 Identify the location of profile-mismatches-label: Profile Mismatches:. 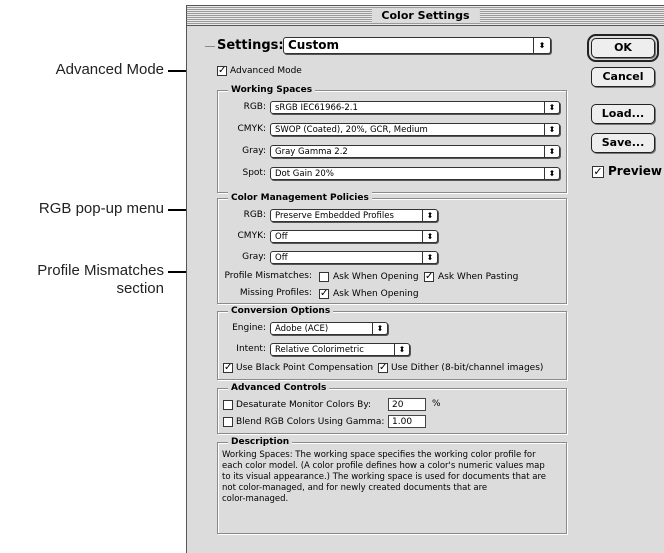
(268, 276).